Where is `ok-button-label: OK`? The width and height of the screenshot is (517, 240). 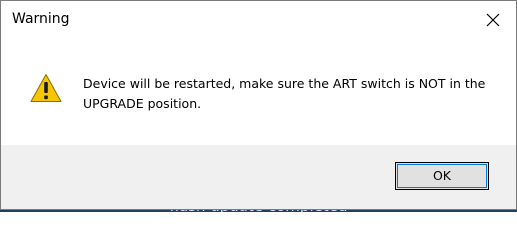 ok-button-label: OK is located at coordinates (442, 175).